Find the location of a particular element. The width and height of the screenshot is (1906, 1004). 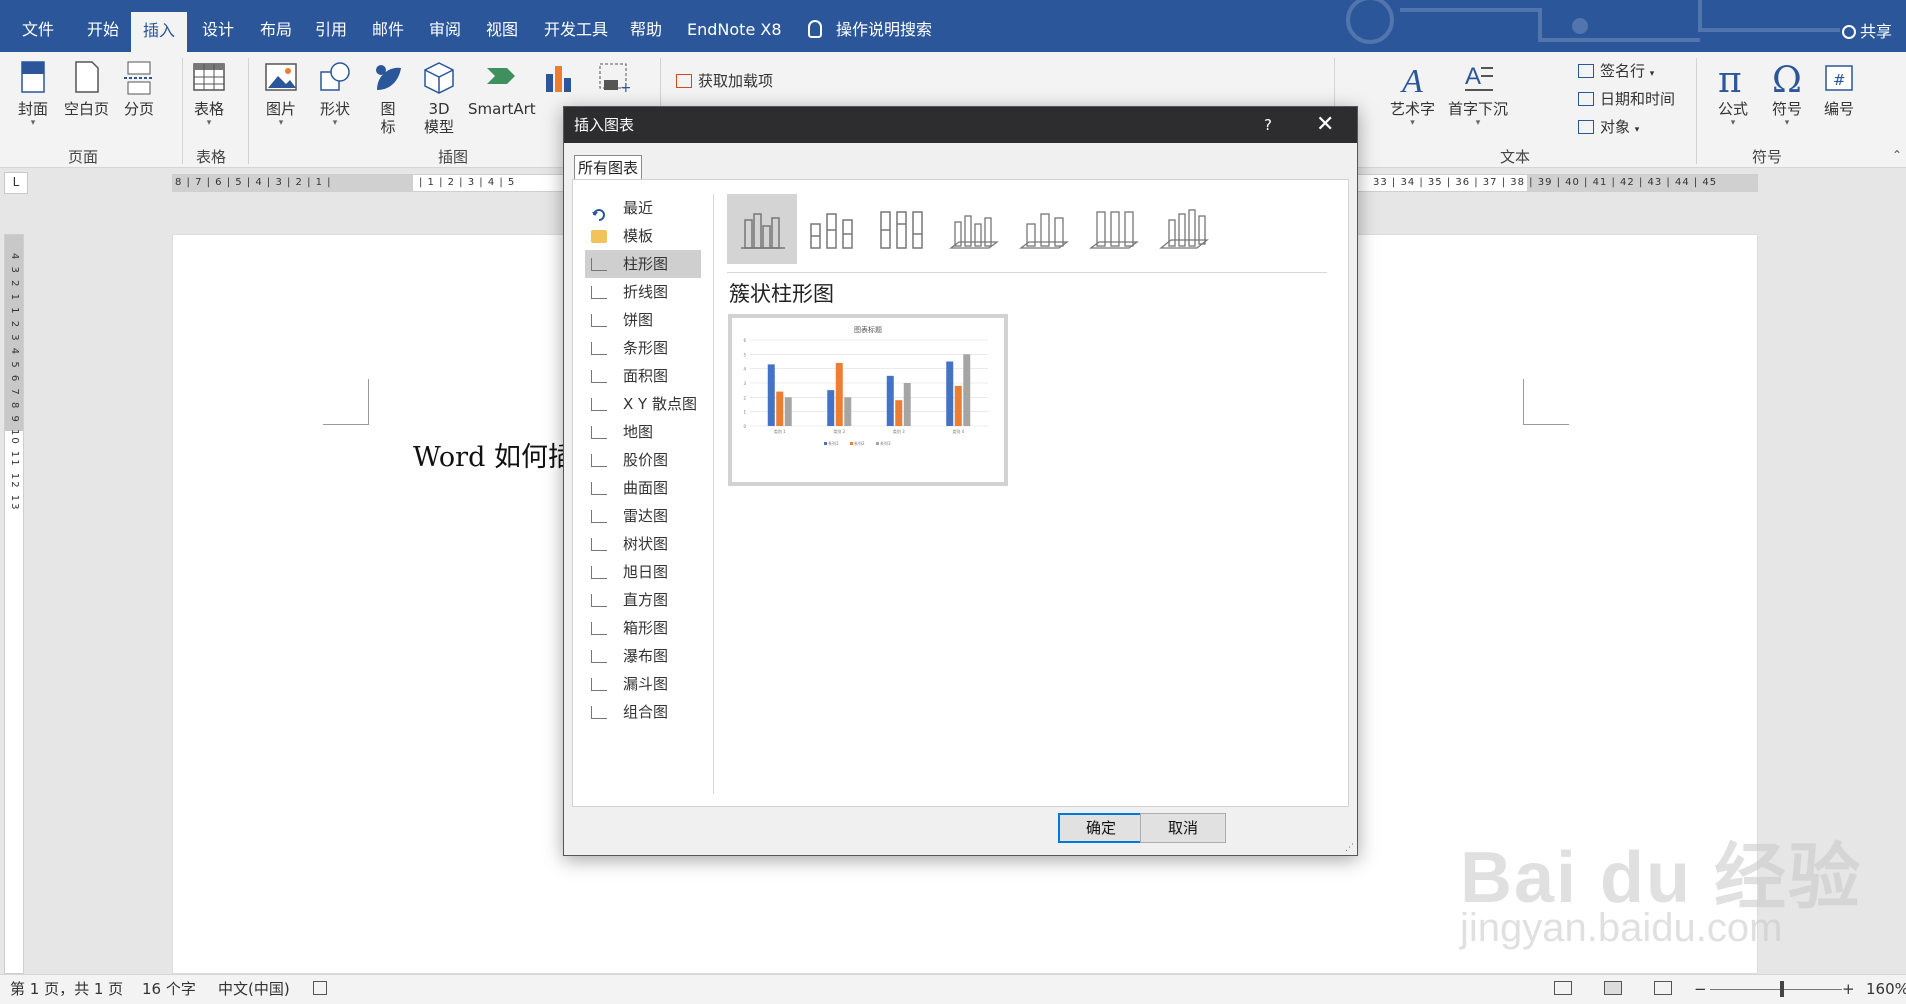

tab-mailings: 邮件 is located at coordinates (388, 26).